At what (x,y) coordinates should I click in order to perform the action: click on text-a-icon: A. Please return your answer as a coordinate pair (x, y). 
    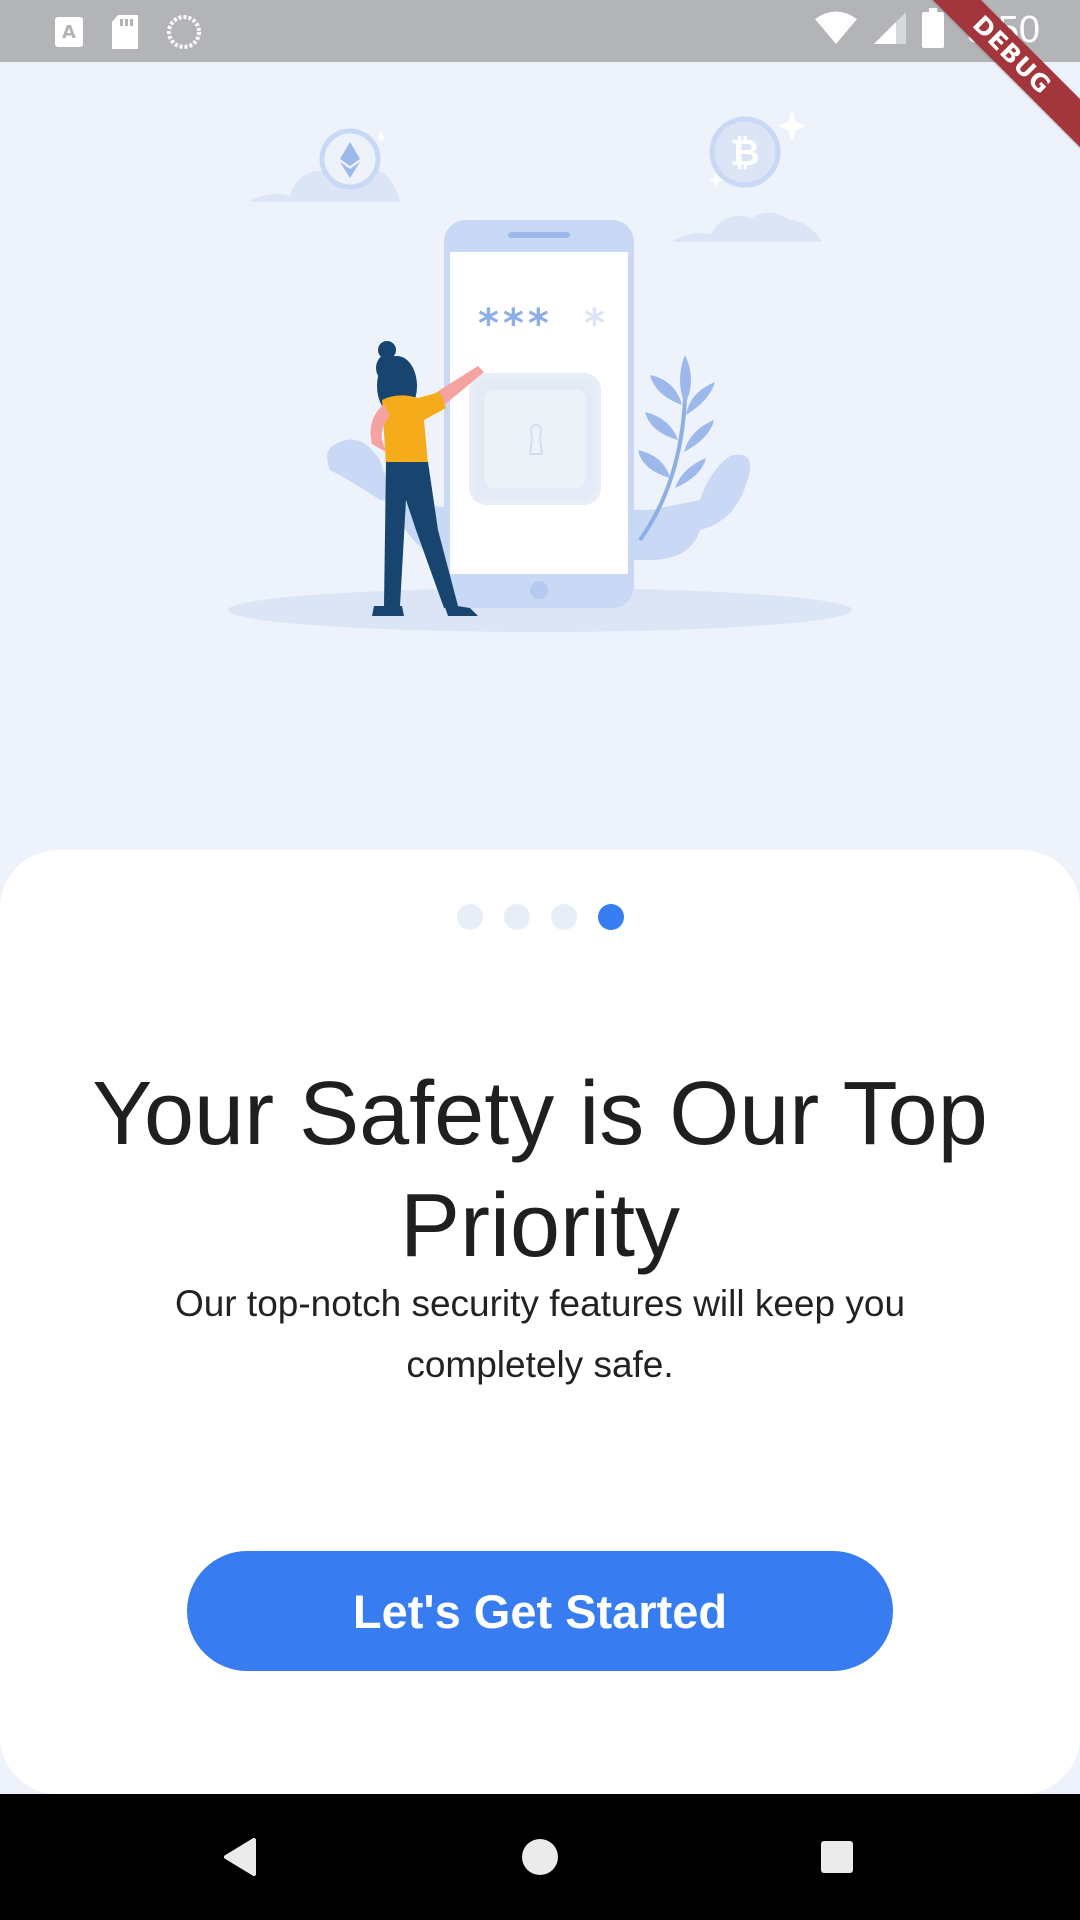
    Looking at the image, I should click on (69, 34).